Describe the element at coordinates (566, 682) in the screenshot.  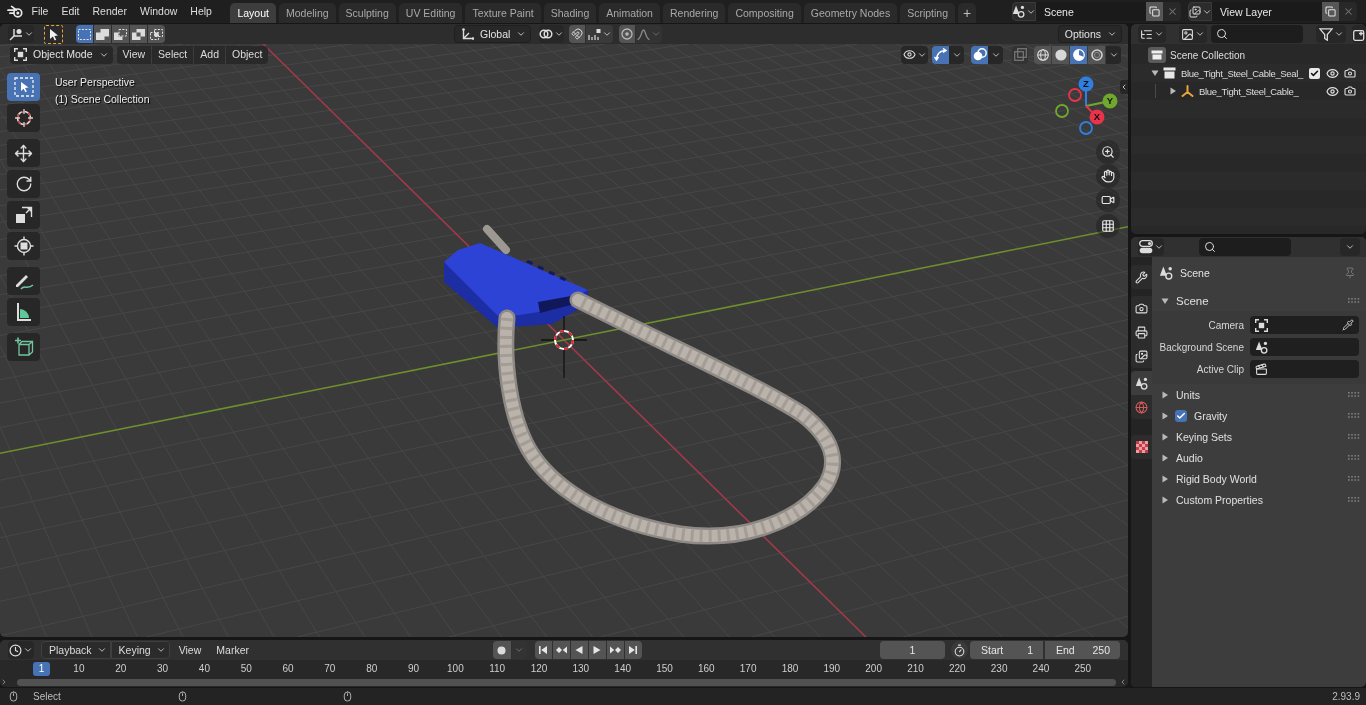
I see `timeline-scrollbar` at that location.